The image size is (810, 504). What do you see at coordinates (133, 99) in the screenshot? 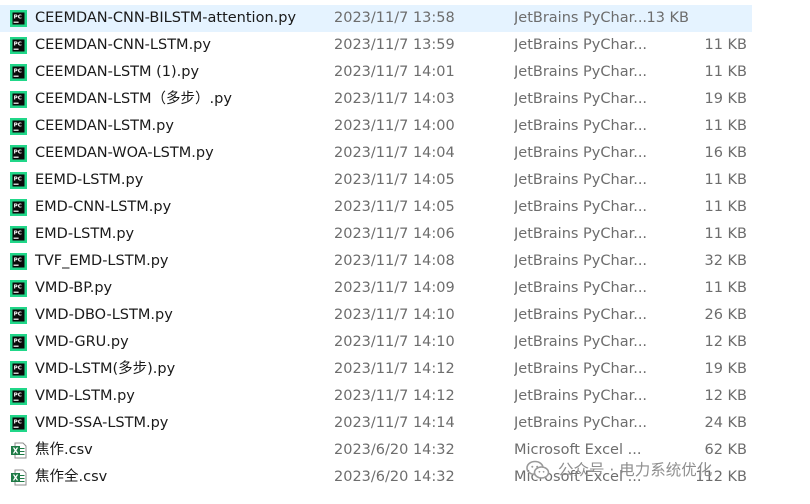
I see `file-name: CEEMDAN-LSTM（多步）.py` at bounding box center [133, 99].